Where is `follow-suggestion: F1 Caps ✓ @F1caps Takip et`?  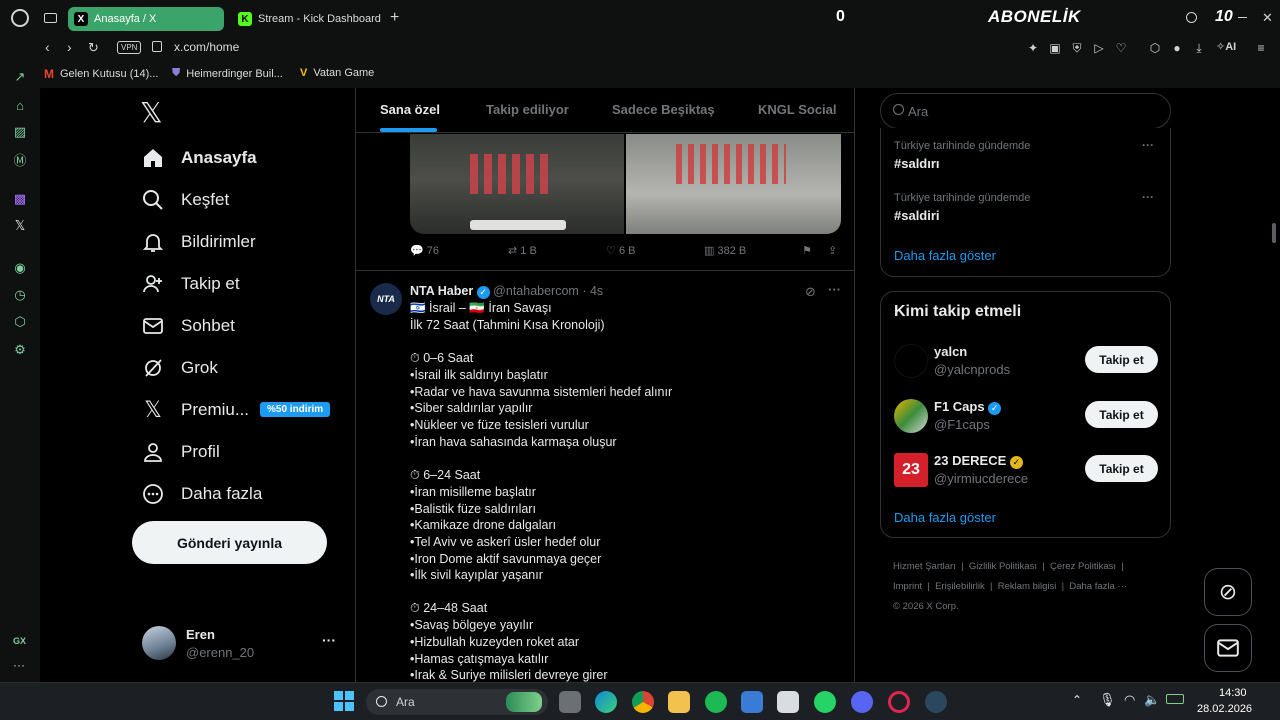
follow-suggestion: F1 Caps ✓ @F1caps Takip et is located at coordinates (1025, 417).